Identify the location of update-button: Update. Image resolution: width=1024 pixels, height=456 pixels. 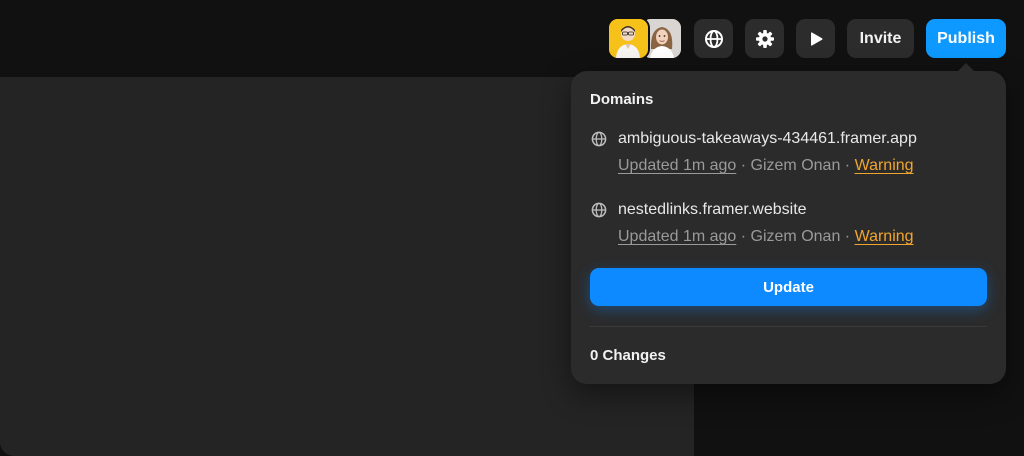
(788, 287).